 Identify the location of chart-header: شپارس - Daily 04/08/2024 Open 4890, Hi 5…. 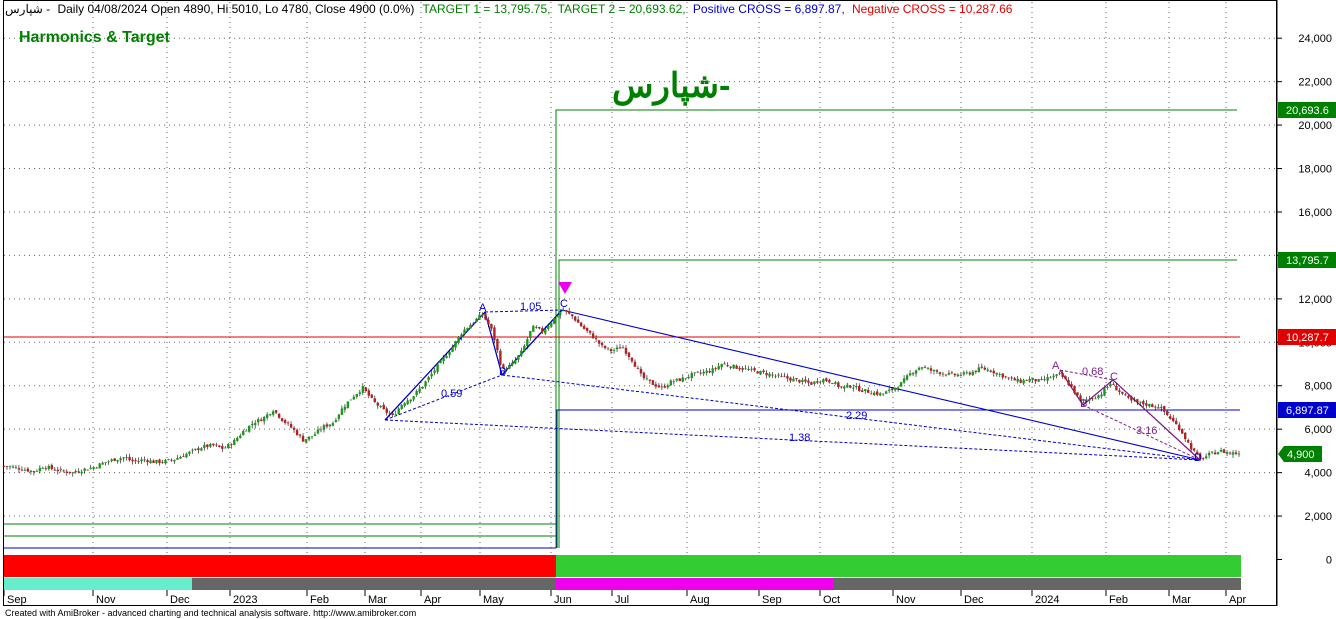
(509, 9).